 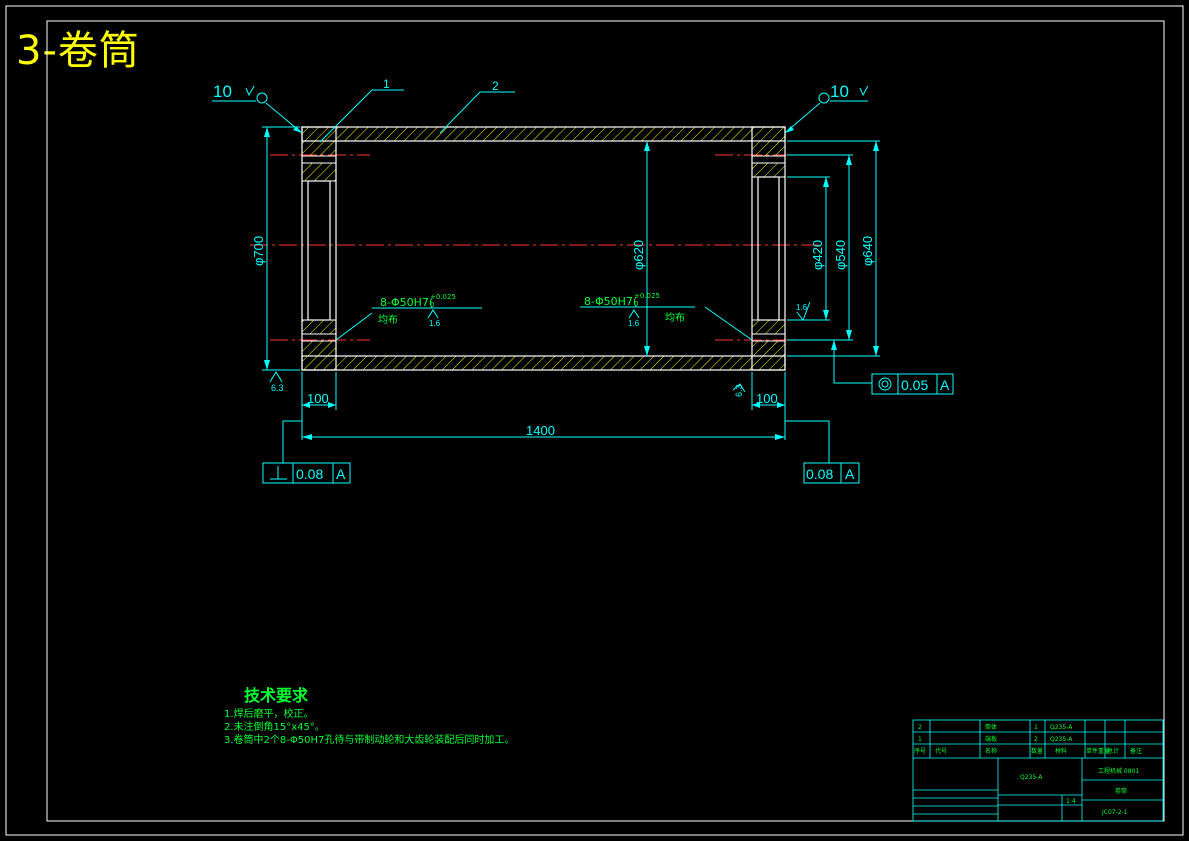 What do you see at coordinates (1037, 751) in the screenshot?
I see `tb-header-qty: 数量` at bounding box center [1037, 751].